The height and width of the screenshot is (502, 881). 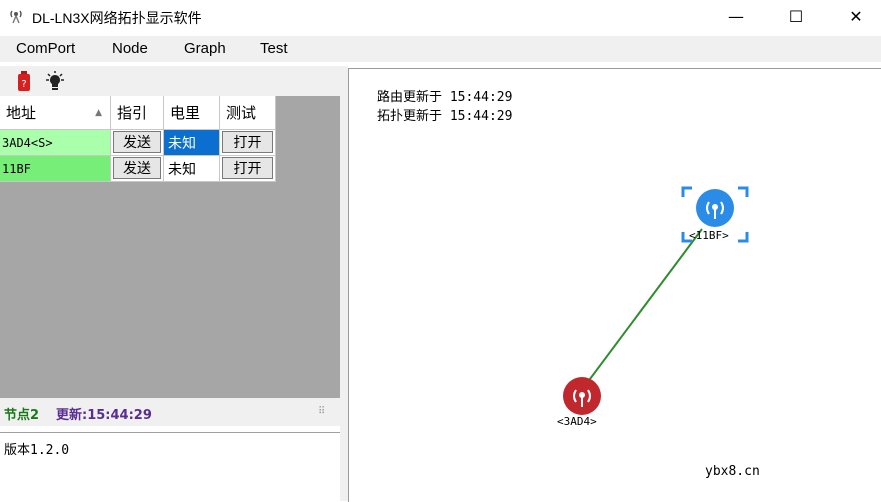 I want to click on topology-graph, so click(x=656, y=300).